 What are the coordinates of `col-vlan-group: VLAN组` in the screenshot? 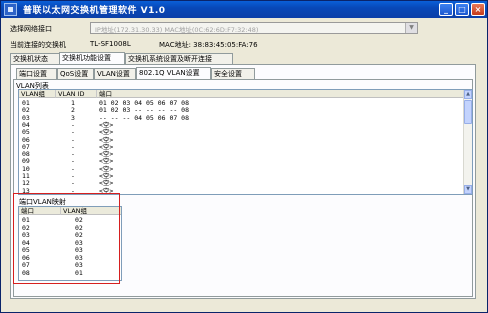 It's located at (37, 94).